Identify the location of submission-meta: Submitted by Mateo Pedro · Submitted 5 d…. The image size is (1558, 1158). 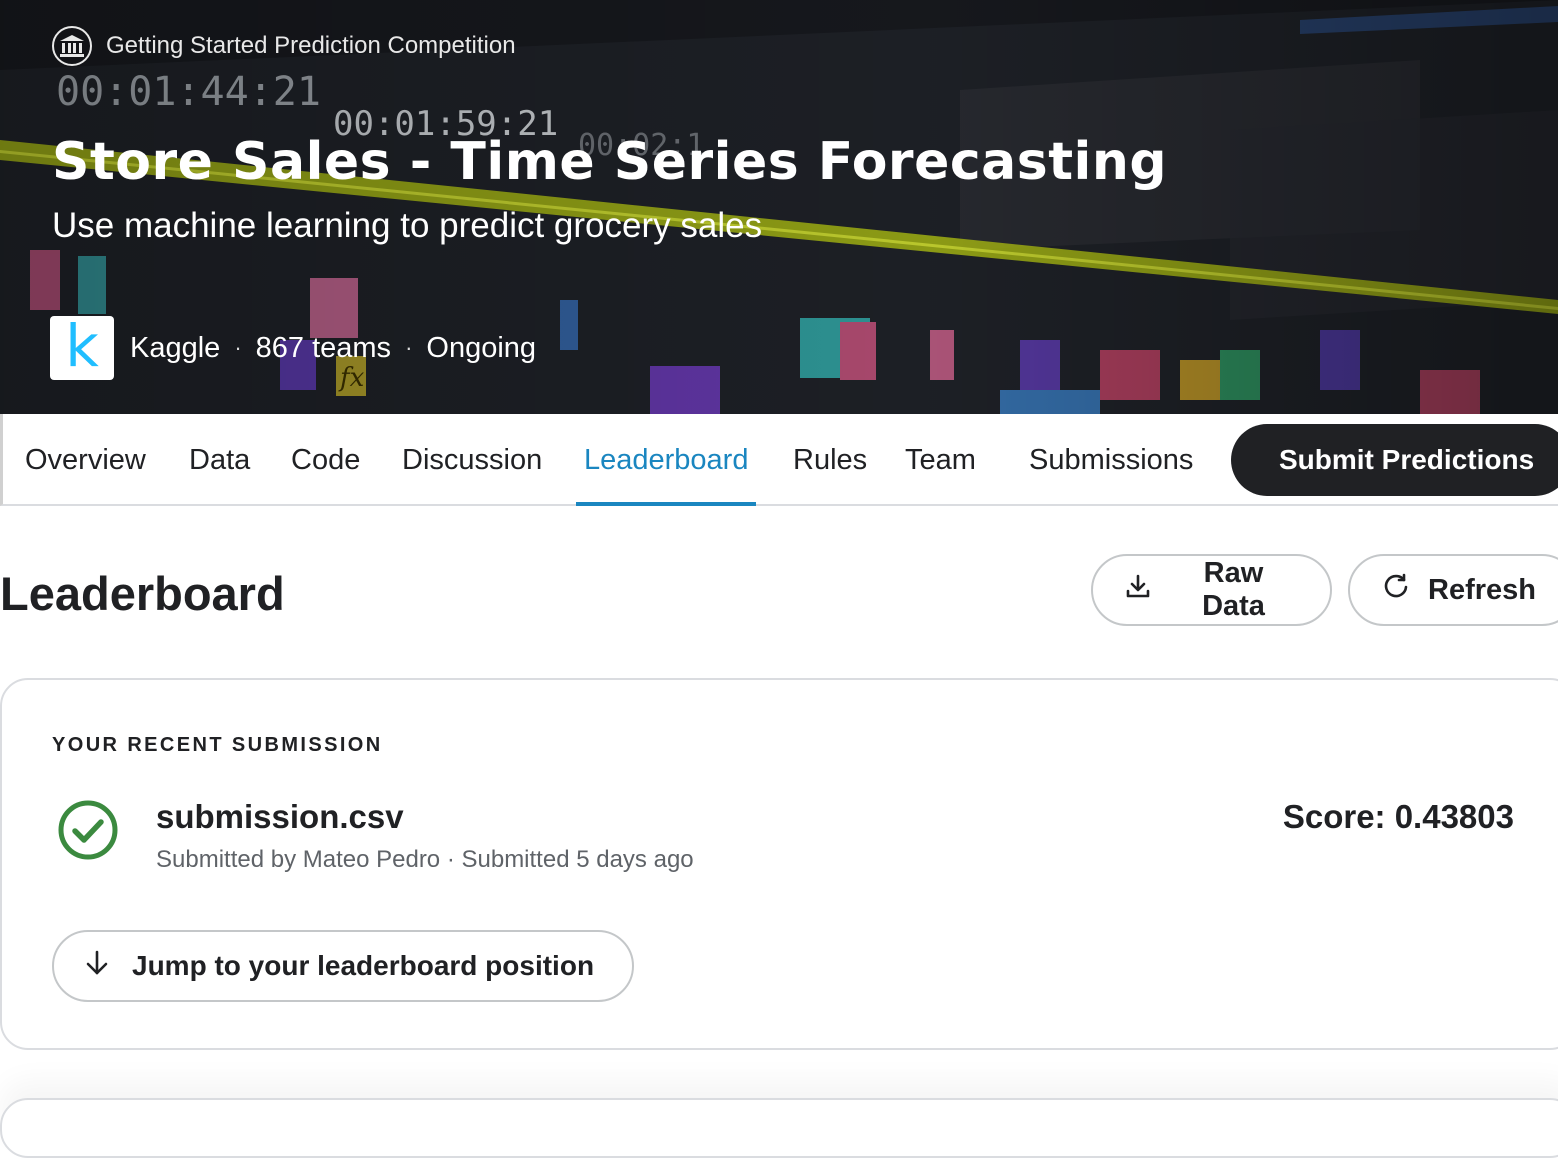
(425, 859).